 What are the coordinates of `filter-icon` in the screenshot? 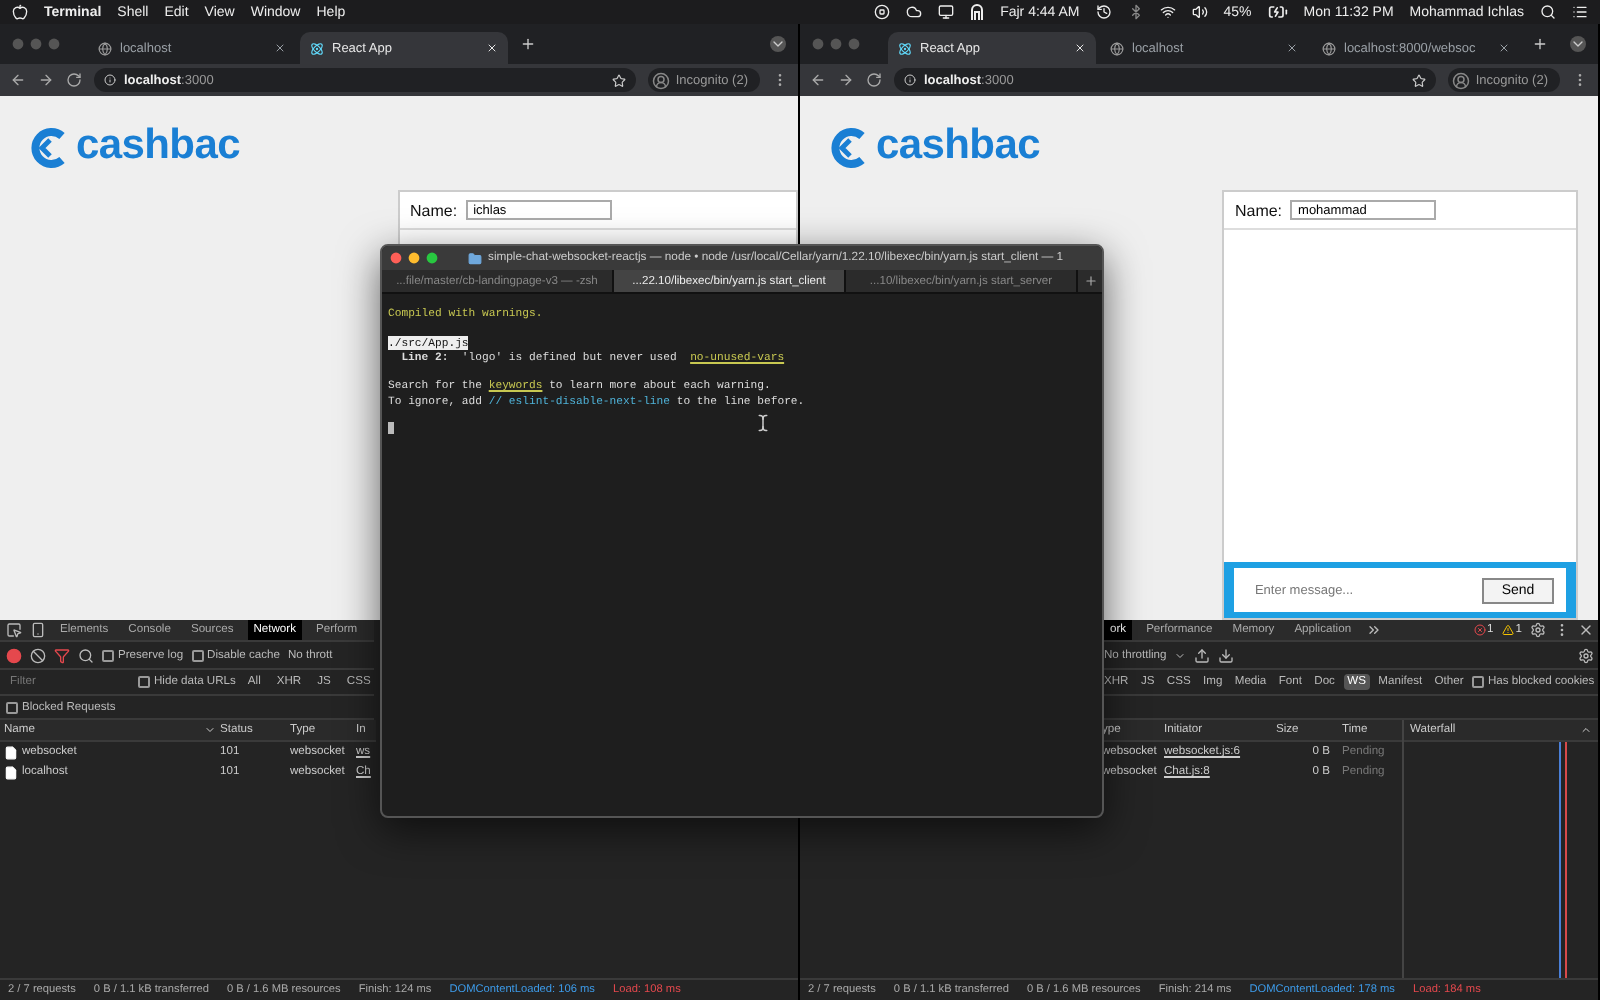 It's located at (62, 655).